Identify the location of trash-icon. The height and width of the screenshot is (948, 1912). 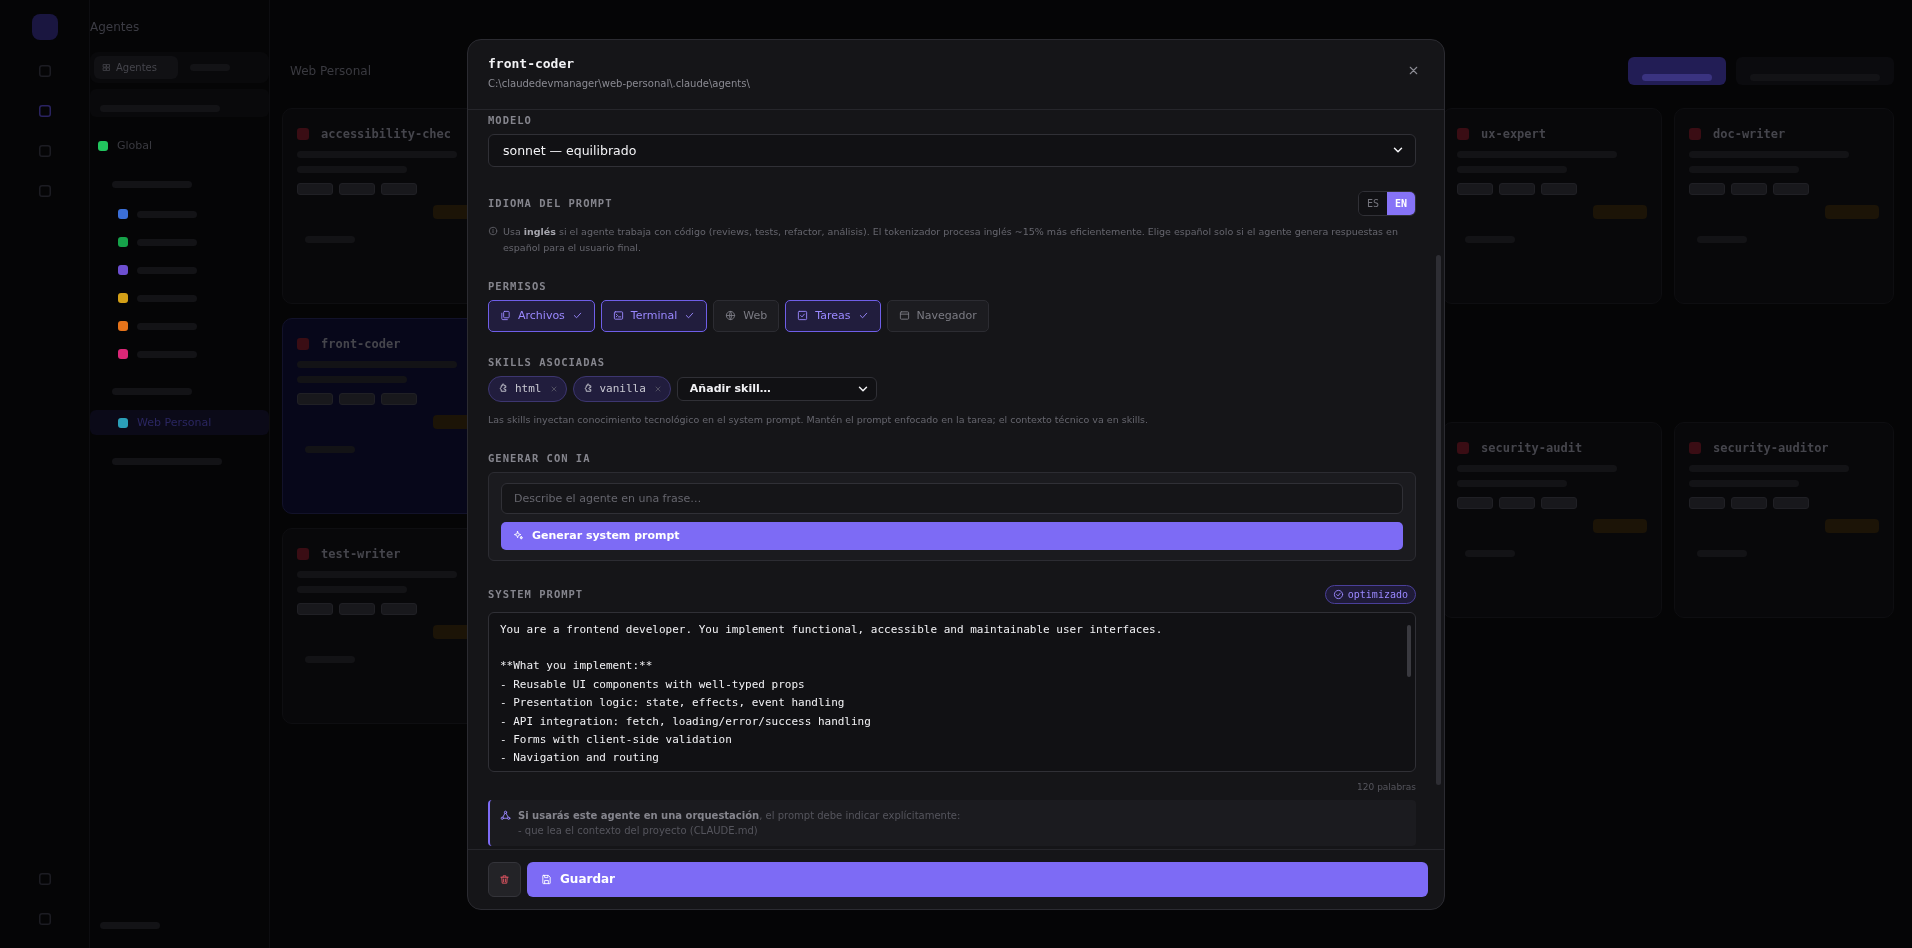
(504, 879).